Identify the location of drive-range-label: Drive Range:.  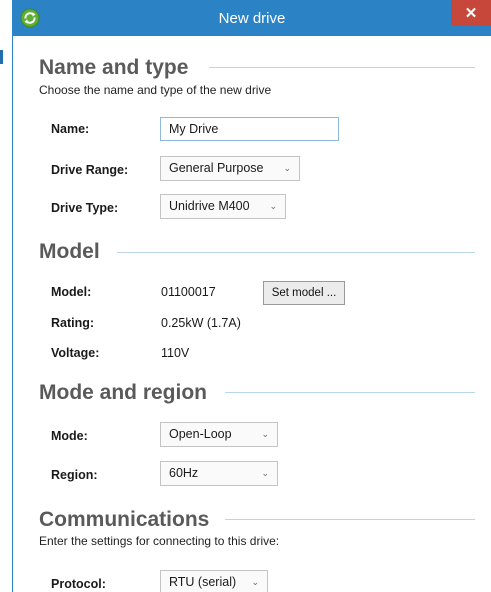
(90, 170).